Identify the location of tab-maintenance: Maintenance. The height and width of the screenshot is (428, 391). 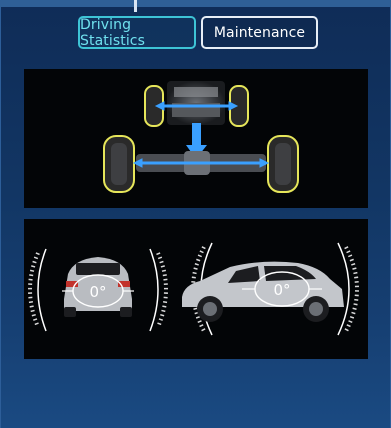
(259, 32).